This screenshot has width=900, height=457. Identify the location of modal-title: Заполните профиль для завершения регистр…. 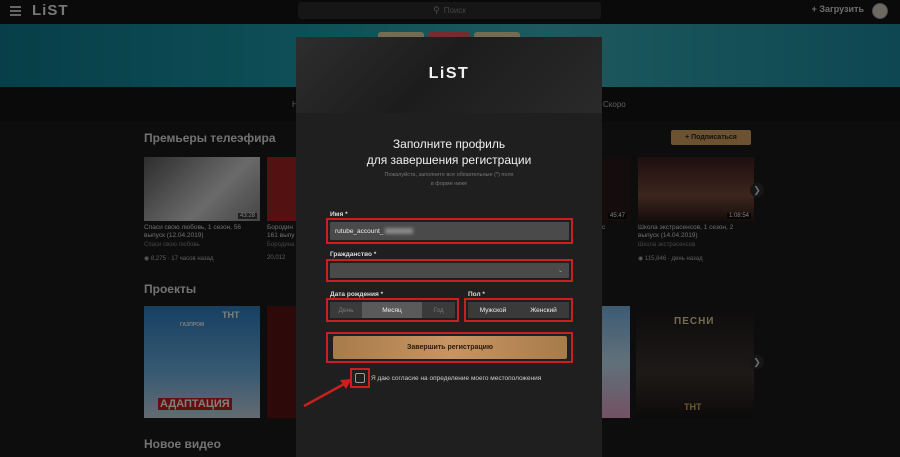
(449, 152).